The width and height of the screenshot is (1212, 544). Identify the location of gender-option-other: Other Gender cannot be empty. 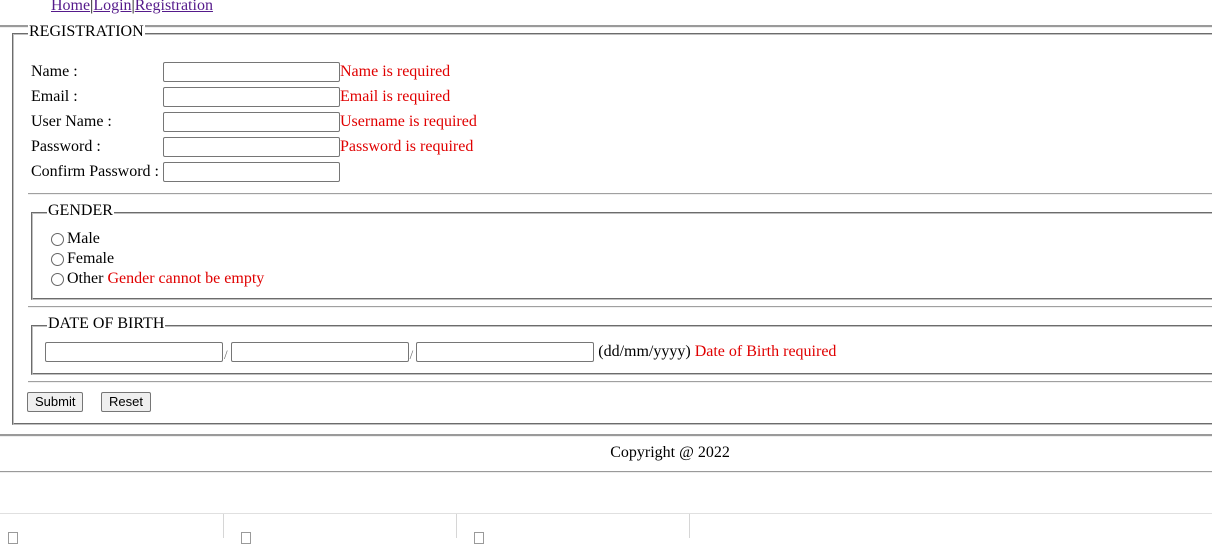
(157, 279).